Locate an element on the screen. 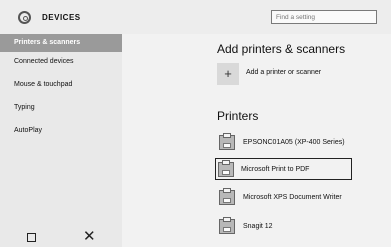  add-printers-heading: Add printers & scanners is located at coordinates (281, 49).